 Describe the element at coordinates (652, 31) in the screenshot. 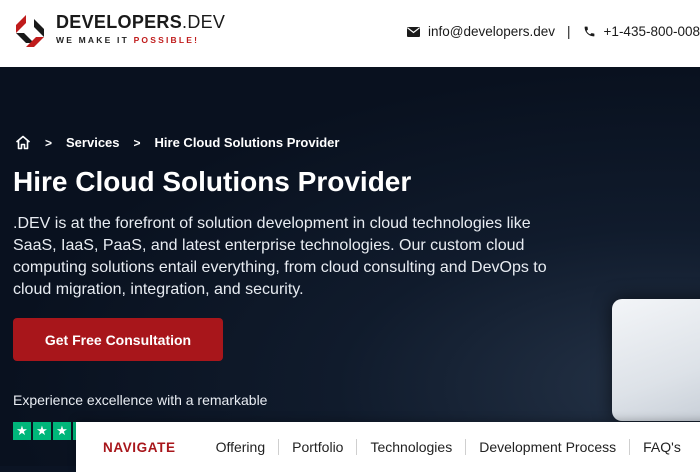

I see `phone-link: +1-435-800-008` at that location.